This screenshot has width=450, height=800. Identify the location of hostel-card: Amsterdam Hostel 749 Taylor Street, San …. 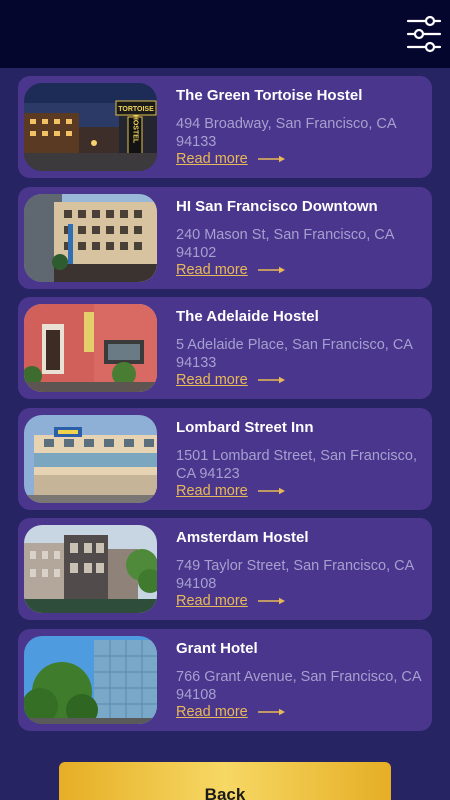
(225, 569).